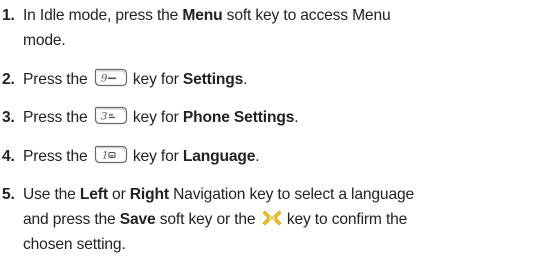 This screenshot has height=279, width=537. Describe the element at coordinates (149, 194) in the screenshot. I see `right-label: Right` at that location.